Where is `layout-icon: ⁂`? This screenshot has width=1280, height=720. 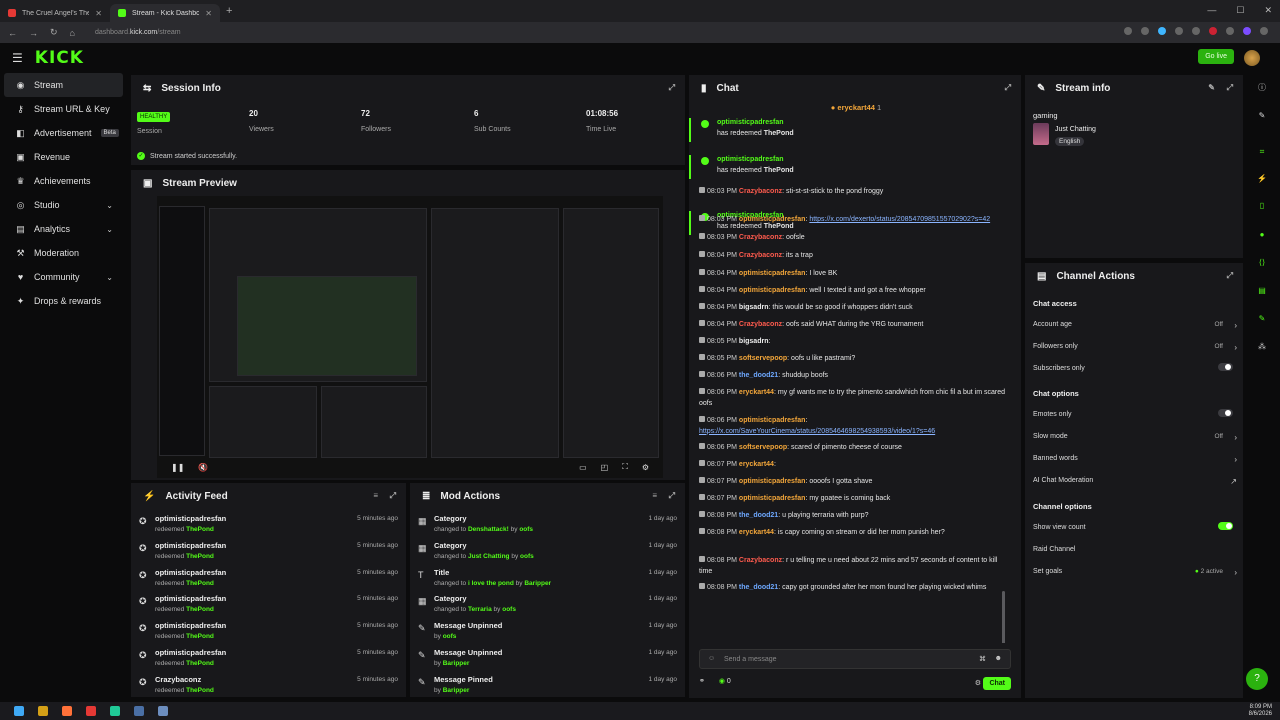 layout-icon: ⁂ is located at coordinates (1262, 347).